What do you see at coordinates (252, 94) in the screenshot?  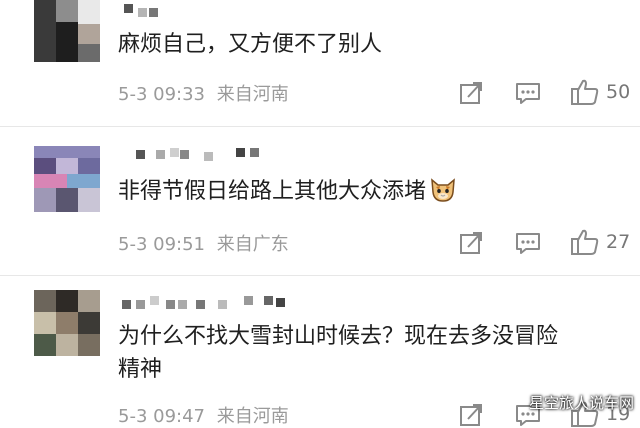 I see `comment-location: 来自河南` at bounding box center [252, 94].